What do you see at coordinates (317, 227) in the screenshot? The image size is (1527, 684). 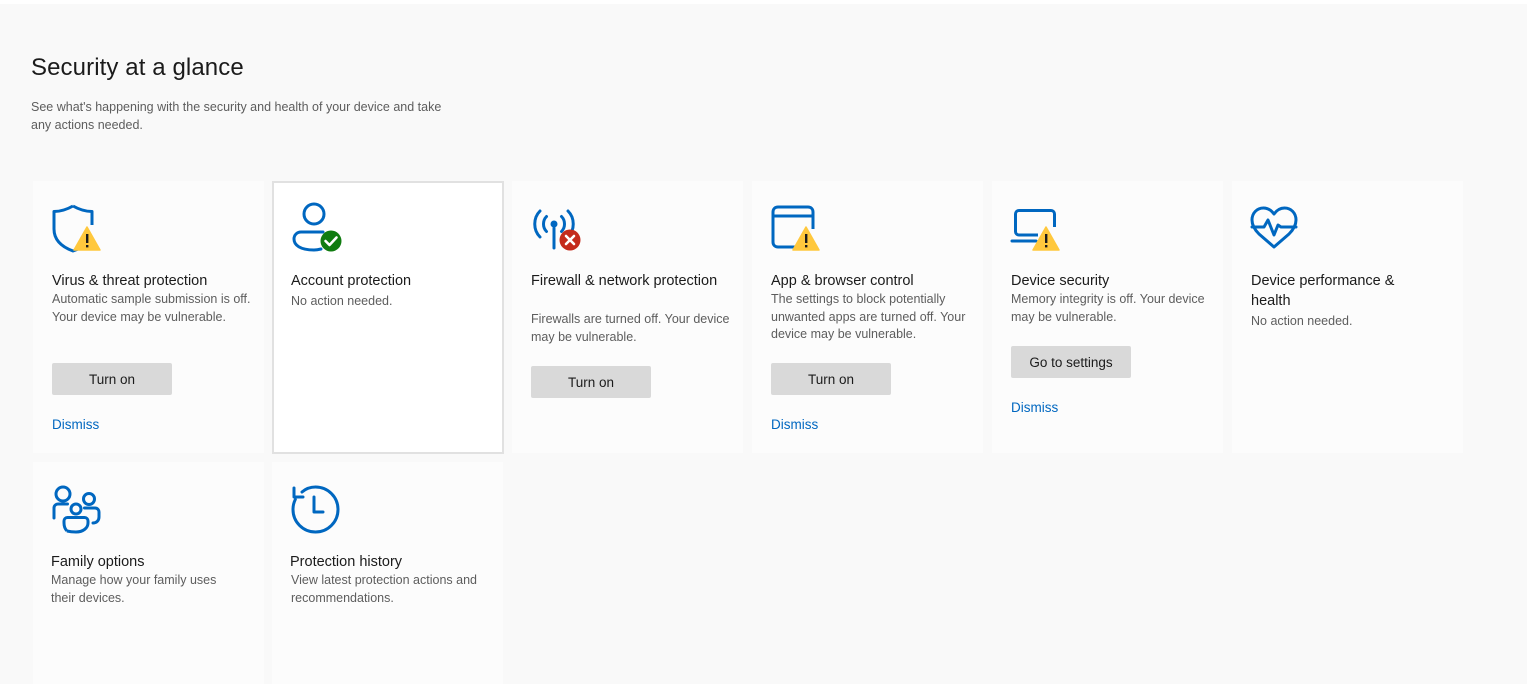 I see `person-icon` at bounding box center [317, 227].